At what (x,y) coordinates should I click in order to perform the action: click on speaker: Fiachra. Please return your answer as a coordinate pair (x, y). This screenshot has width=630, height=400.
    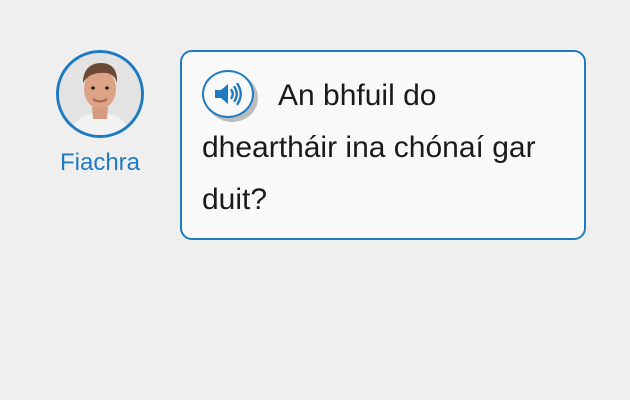
    Looking at the image, I should click on (100, 113).